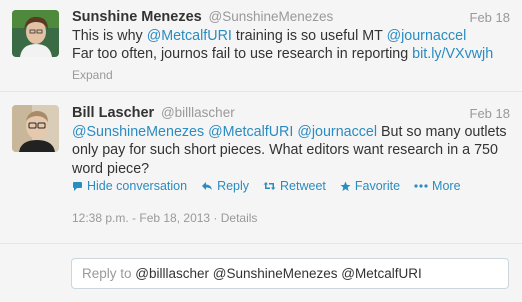 The image size is (522, 302). I want to click on reply-label: Reply, so click(233, 186).